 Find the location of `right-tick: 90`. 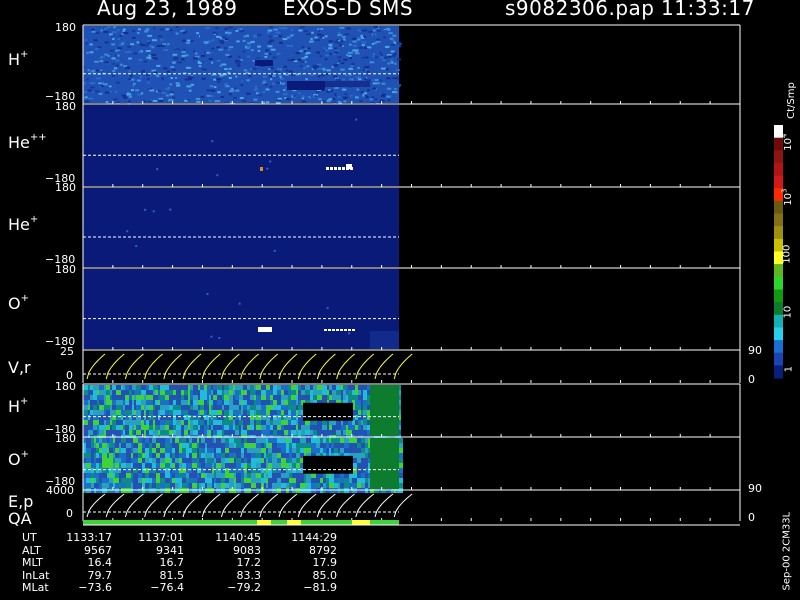

right-tick: 90 is located at coordinates (755, 488).